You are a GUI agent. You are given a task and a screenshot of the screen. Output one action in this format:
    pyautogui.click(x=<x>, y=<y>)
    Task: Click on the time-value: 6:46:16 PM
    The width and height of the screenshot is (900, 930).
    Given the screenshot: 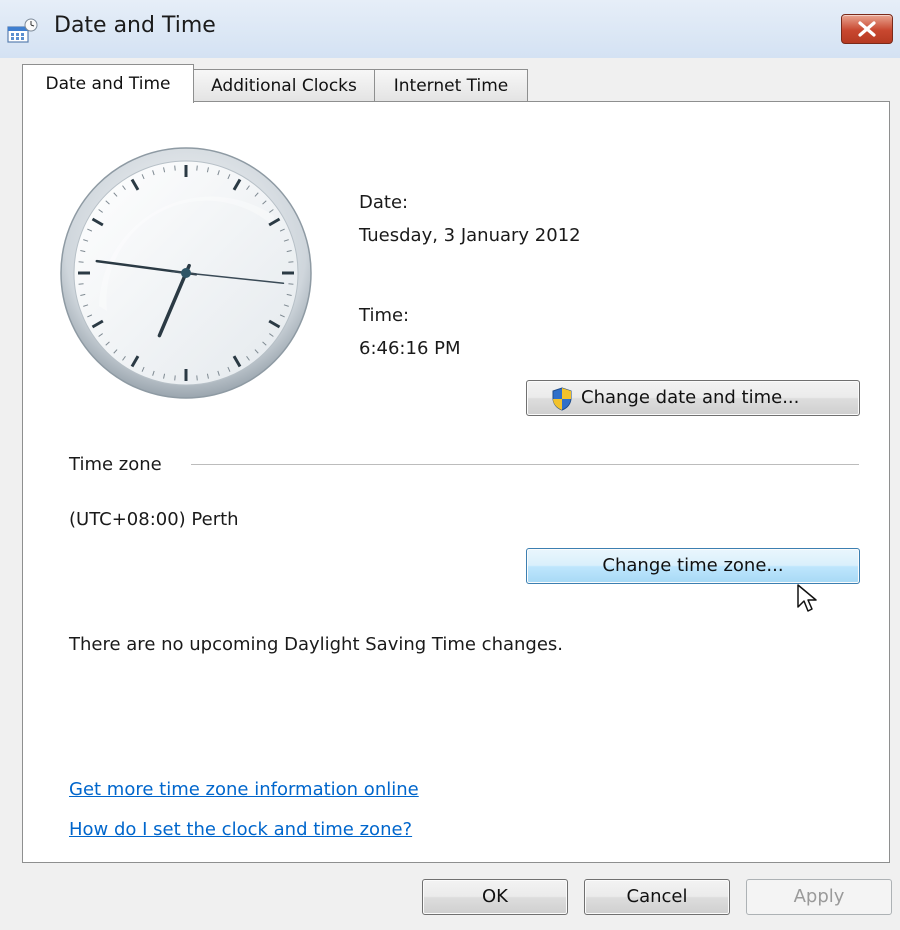 What is the action you would take?
    pyautogui.click(x=410, y=348)
    